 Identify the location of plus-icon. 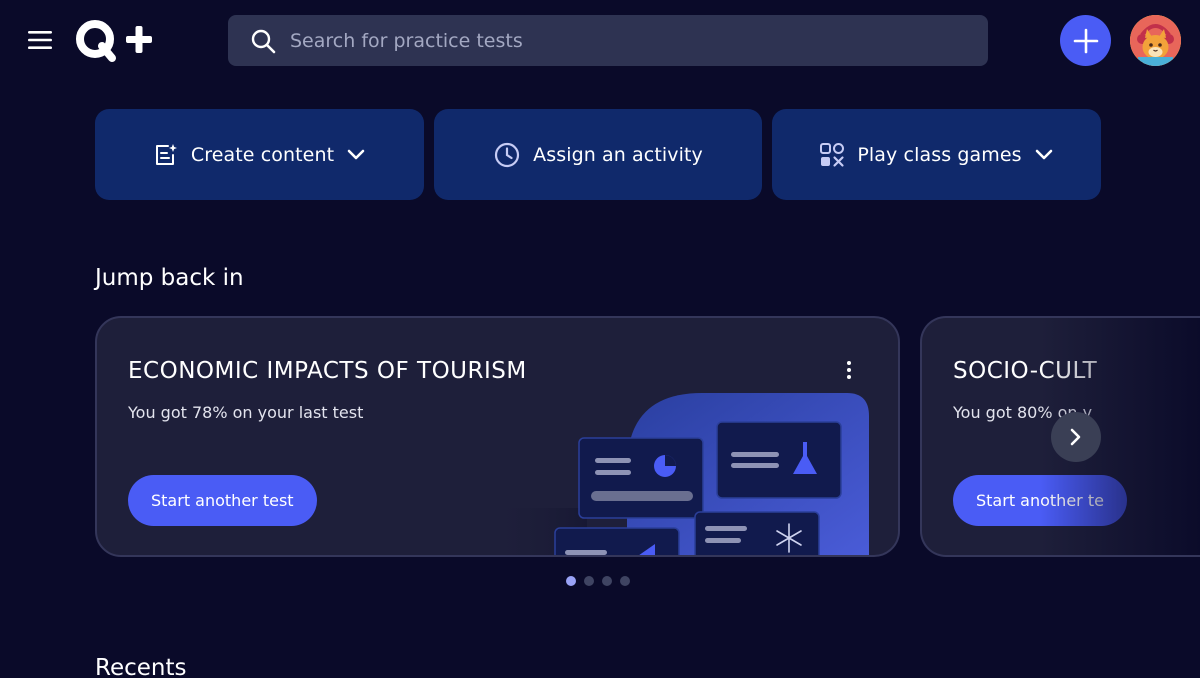
(1085, 40).